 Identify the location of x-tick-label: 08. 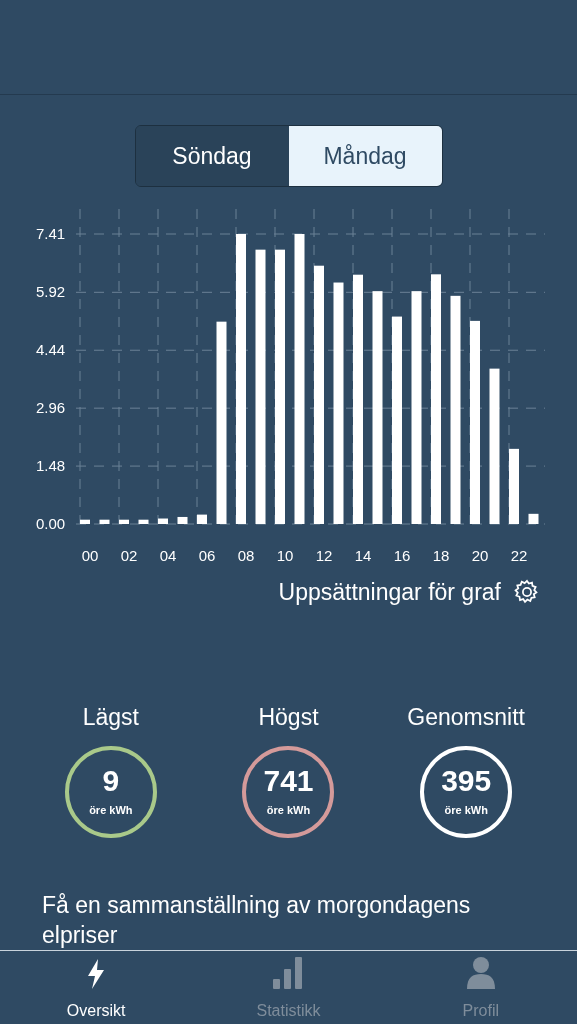
(246, 555).